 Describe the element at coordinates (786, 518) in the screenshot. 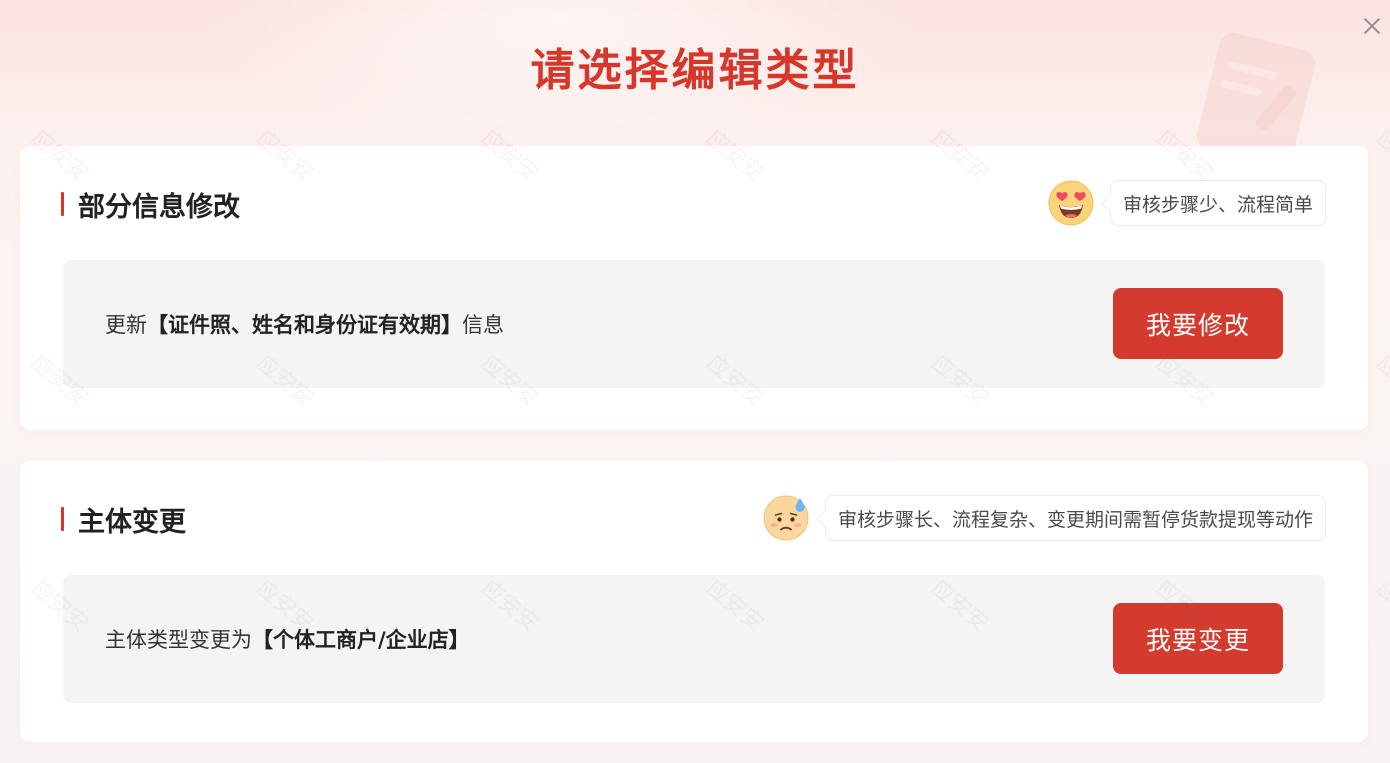

I see `sweat-frown-emoji-icon` at that location.